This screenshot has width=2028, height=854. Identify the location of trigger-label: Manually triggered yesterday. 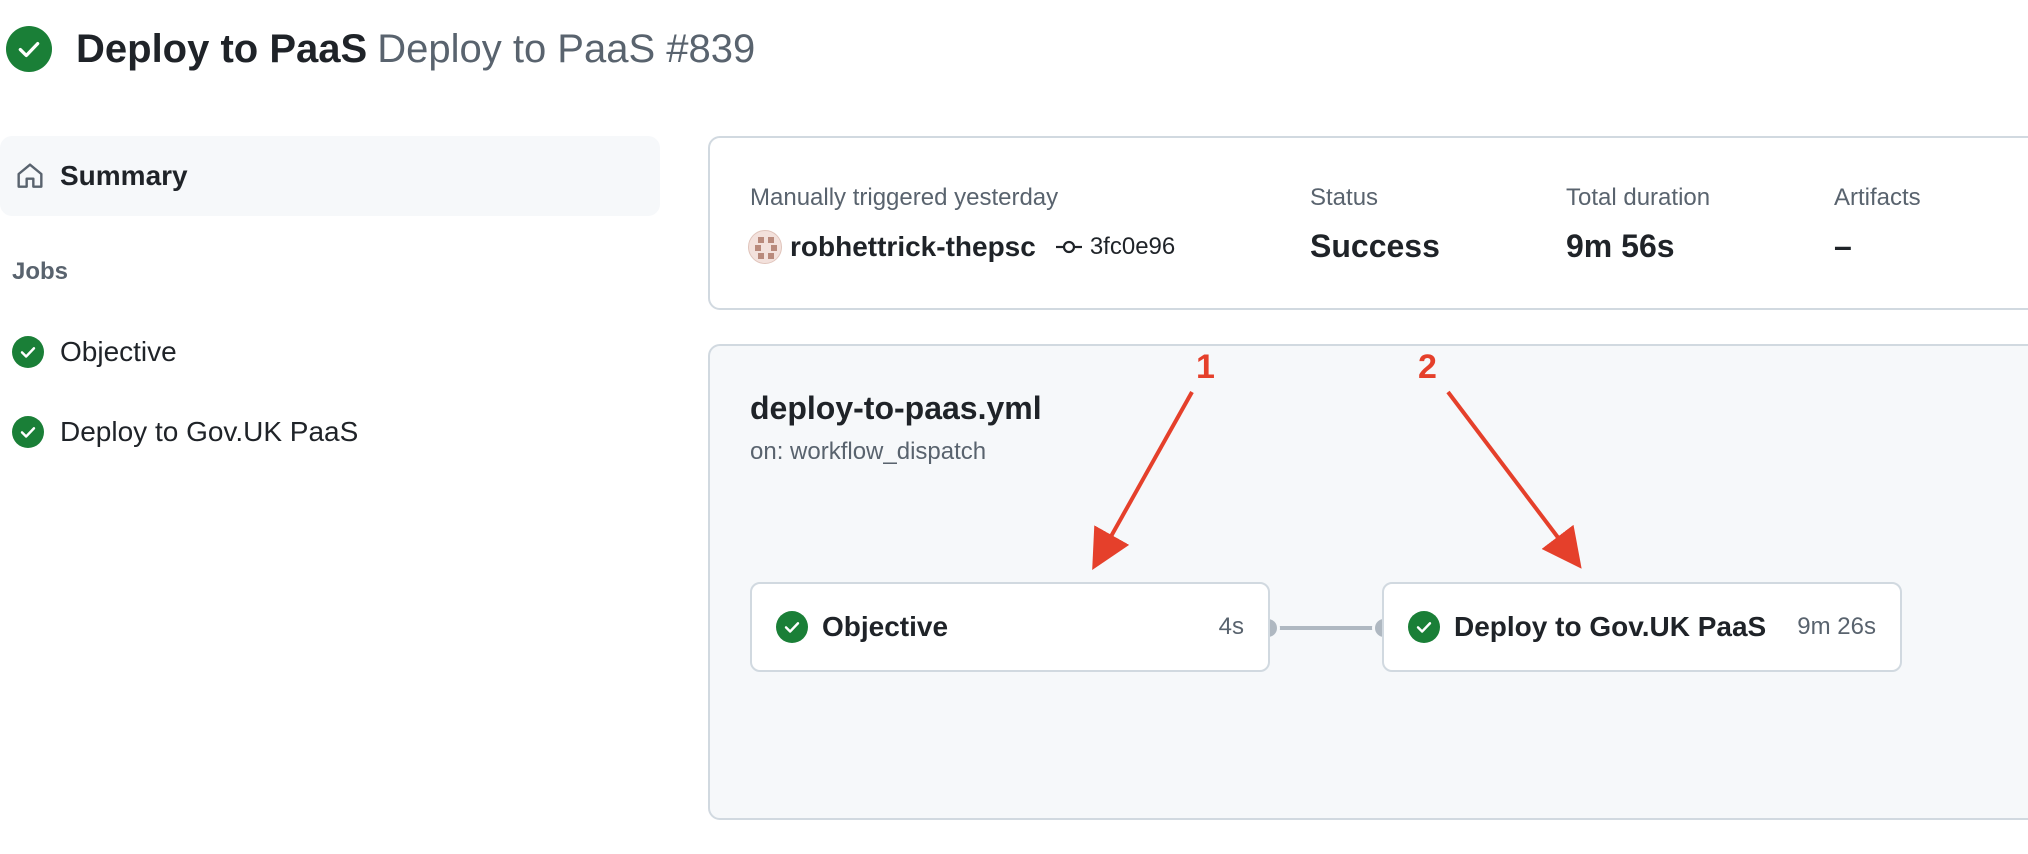
(904, 197).